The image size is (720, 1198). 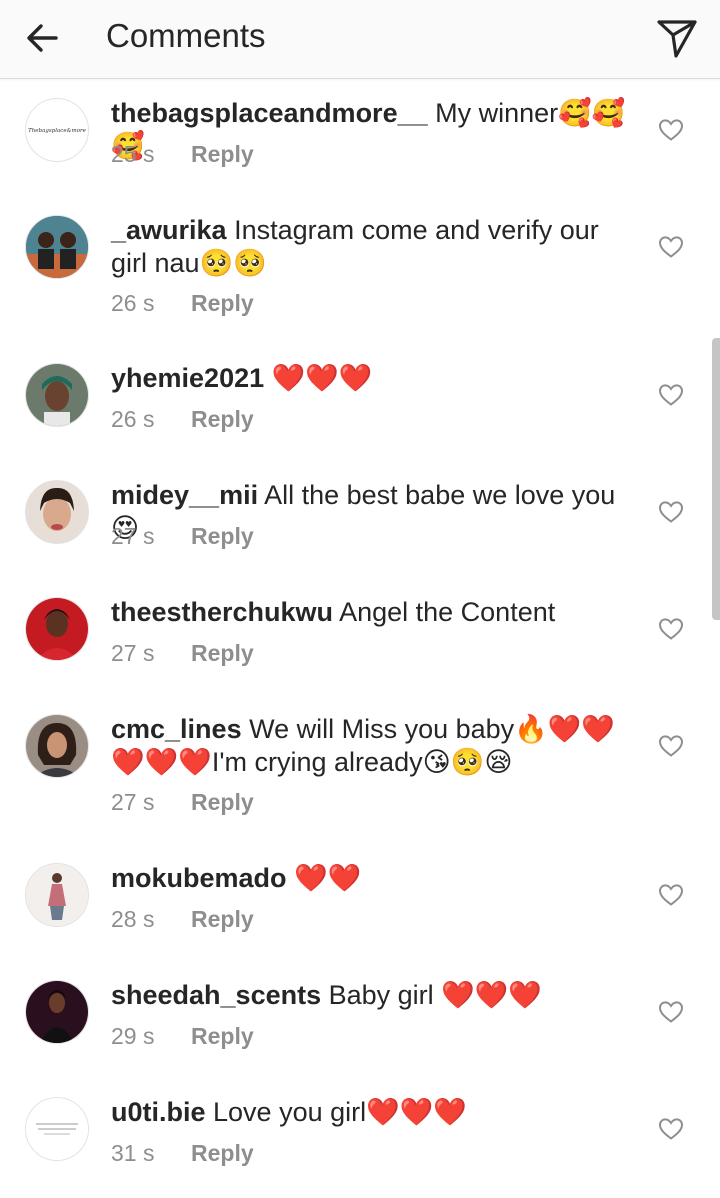 What do you see at coordinates (444, 612) in the screenshot?
I see `comment-text: Angel the Content` at bounding box center [444, 612].